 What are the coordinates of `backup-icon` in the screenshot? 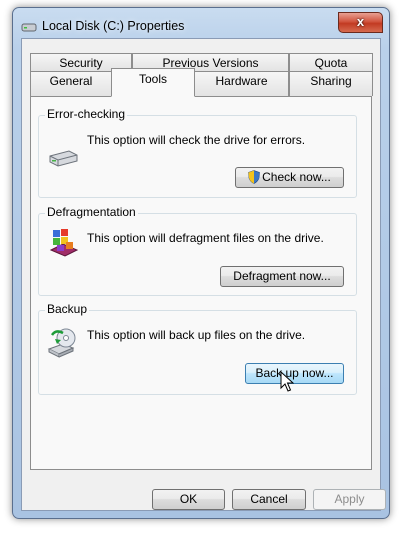 It's located at (61, 343).